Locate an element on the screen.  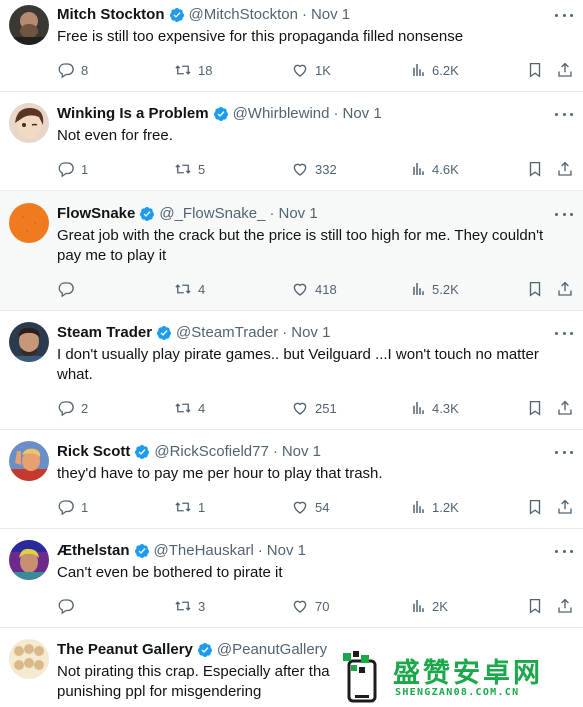
repost-count: 18 is located at coordinates (205, 70).